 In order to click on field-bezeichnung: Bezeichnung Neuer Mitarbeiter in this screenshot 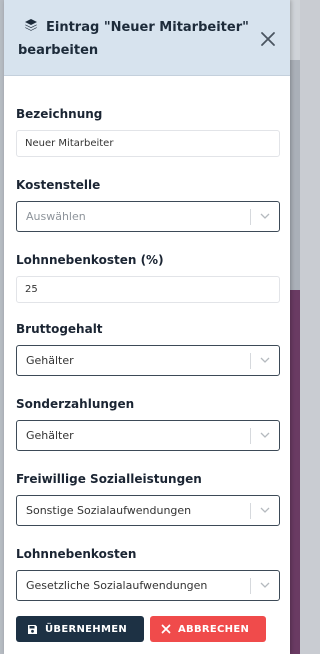, I will do `click(148, 131)`.